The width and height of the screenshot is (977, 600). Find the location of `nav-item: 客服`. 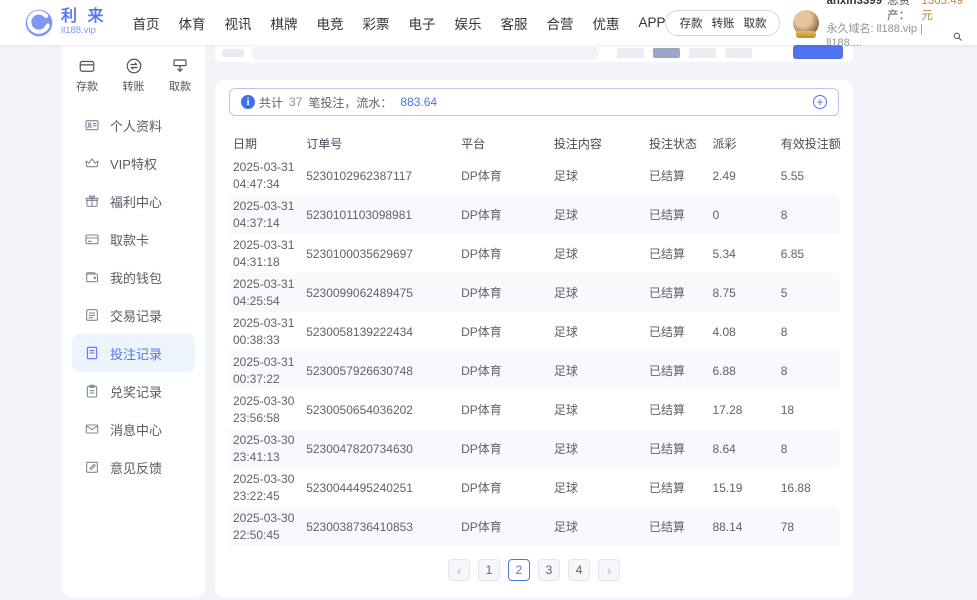

nav-item: 客服 is located at coordinates (513, 23).